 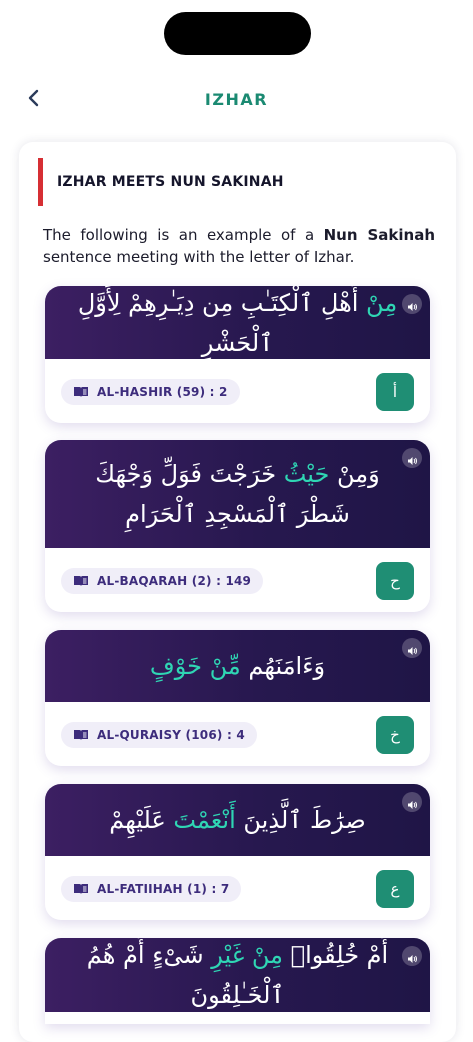 I want to click on verse-highlight: أَنْعَمْتَ, so click(x=204, y=820).